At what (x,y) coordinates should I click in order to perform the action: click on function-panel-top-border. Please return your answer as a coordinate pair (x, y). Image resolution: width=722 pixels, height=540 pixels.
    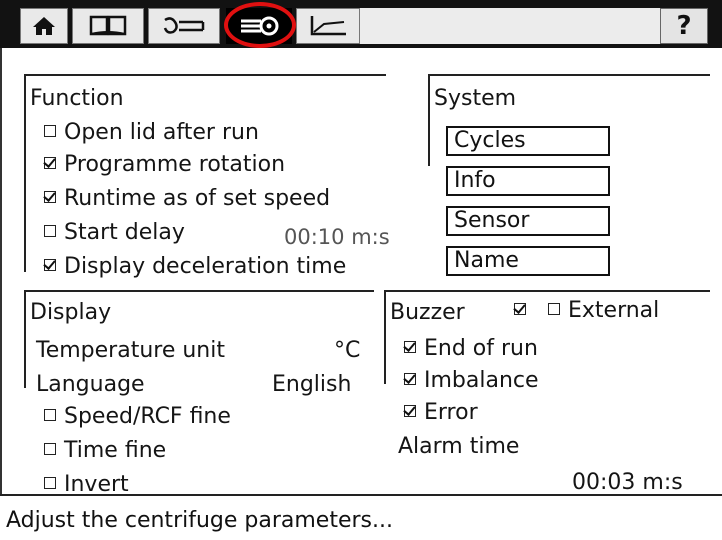
    Looking at the image, I should click on (205, 75).